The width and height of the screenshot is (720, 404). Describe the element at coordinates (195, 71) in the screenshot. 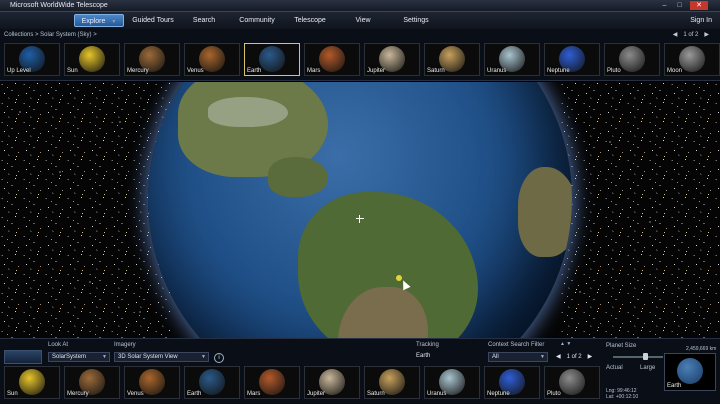

I see `thumb-label: Venus` at that location.